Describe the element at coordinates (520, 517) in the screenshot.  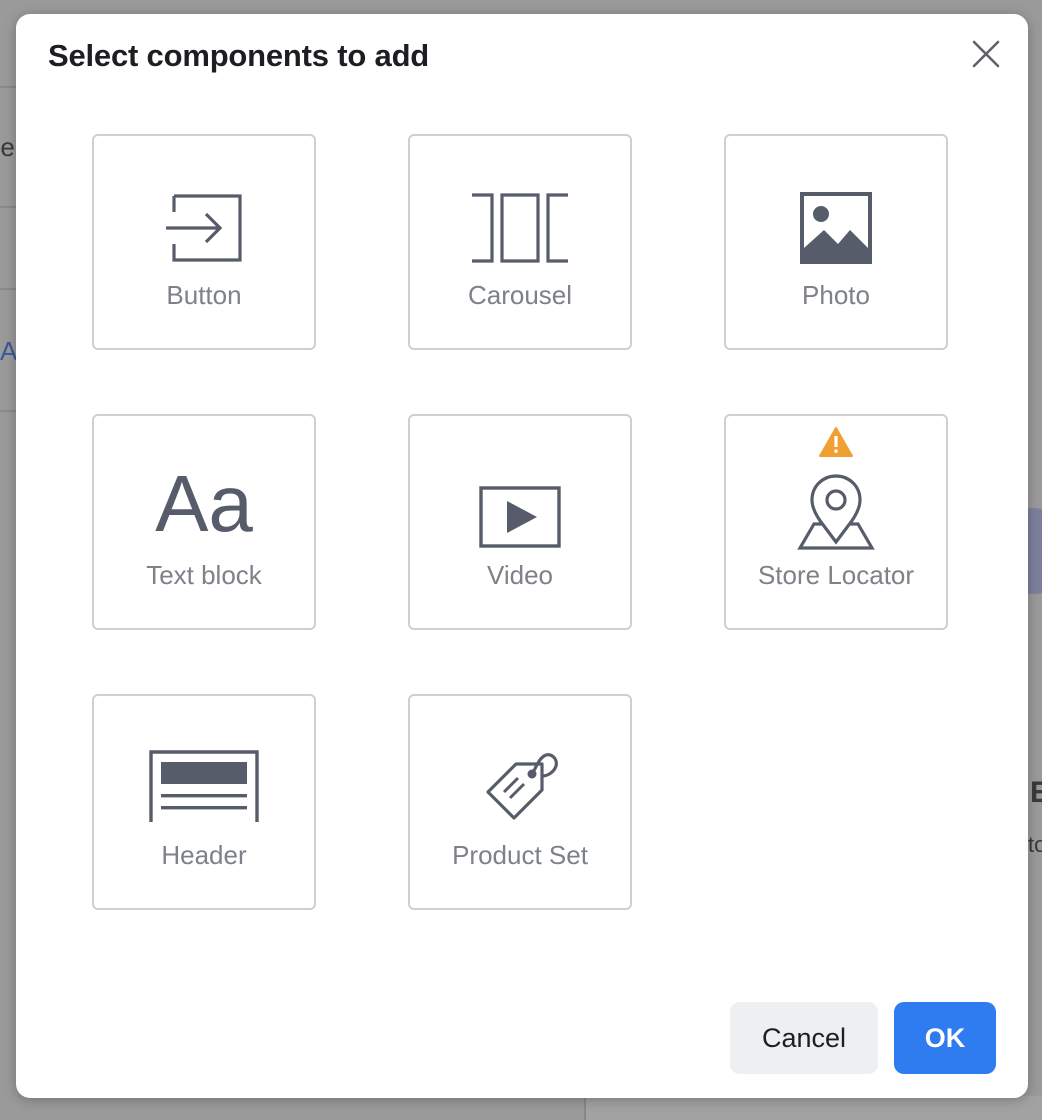
I see `video-icon` at that location.